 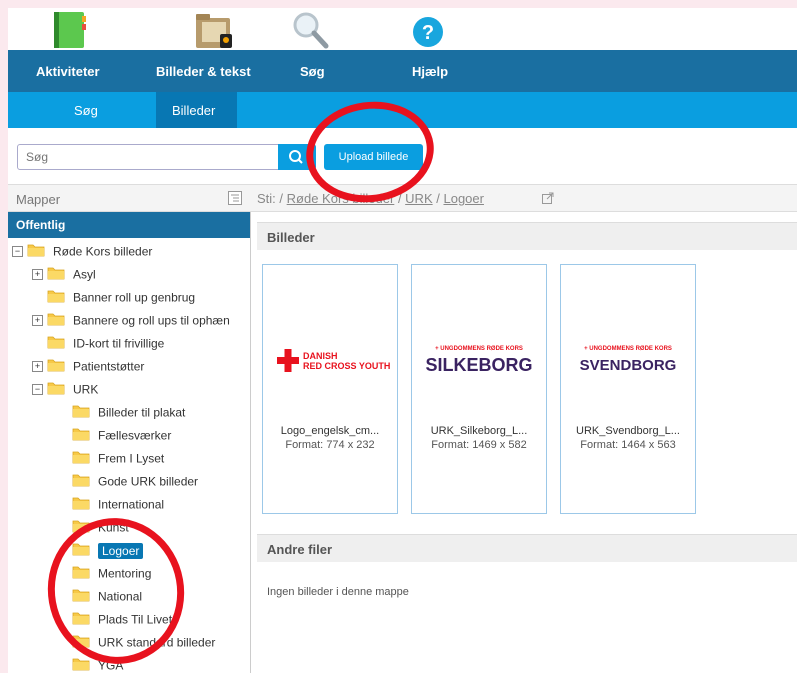 What do you see at coordinates (527, 548) in the screenshot?
I see `other-files-heading: Andre filer` at bounding box center [527, 548].